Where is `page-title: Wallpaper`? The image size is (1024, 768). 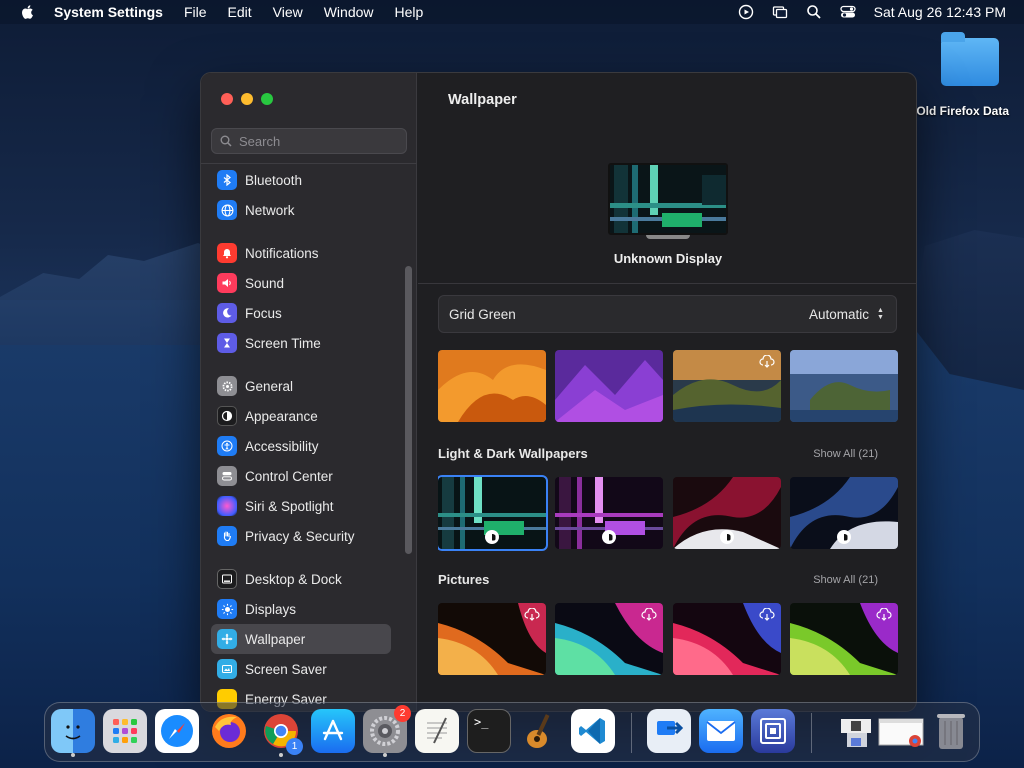 page-title: Wallpaper is located at coordinates (482, 100).